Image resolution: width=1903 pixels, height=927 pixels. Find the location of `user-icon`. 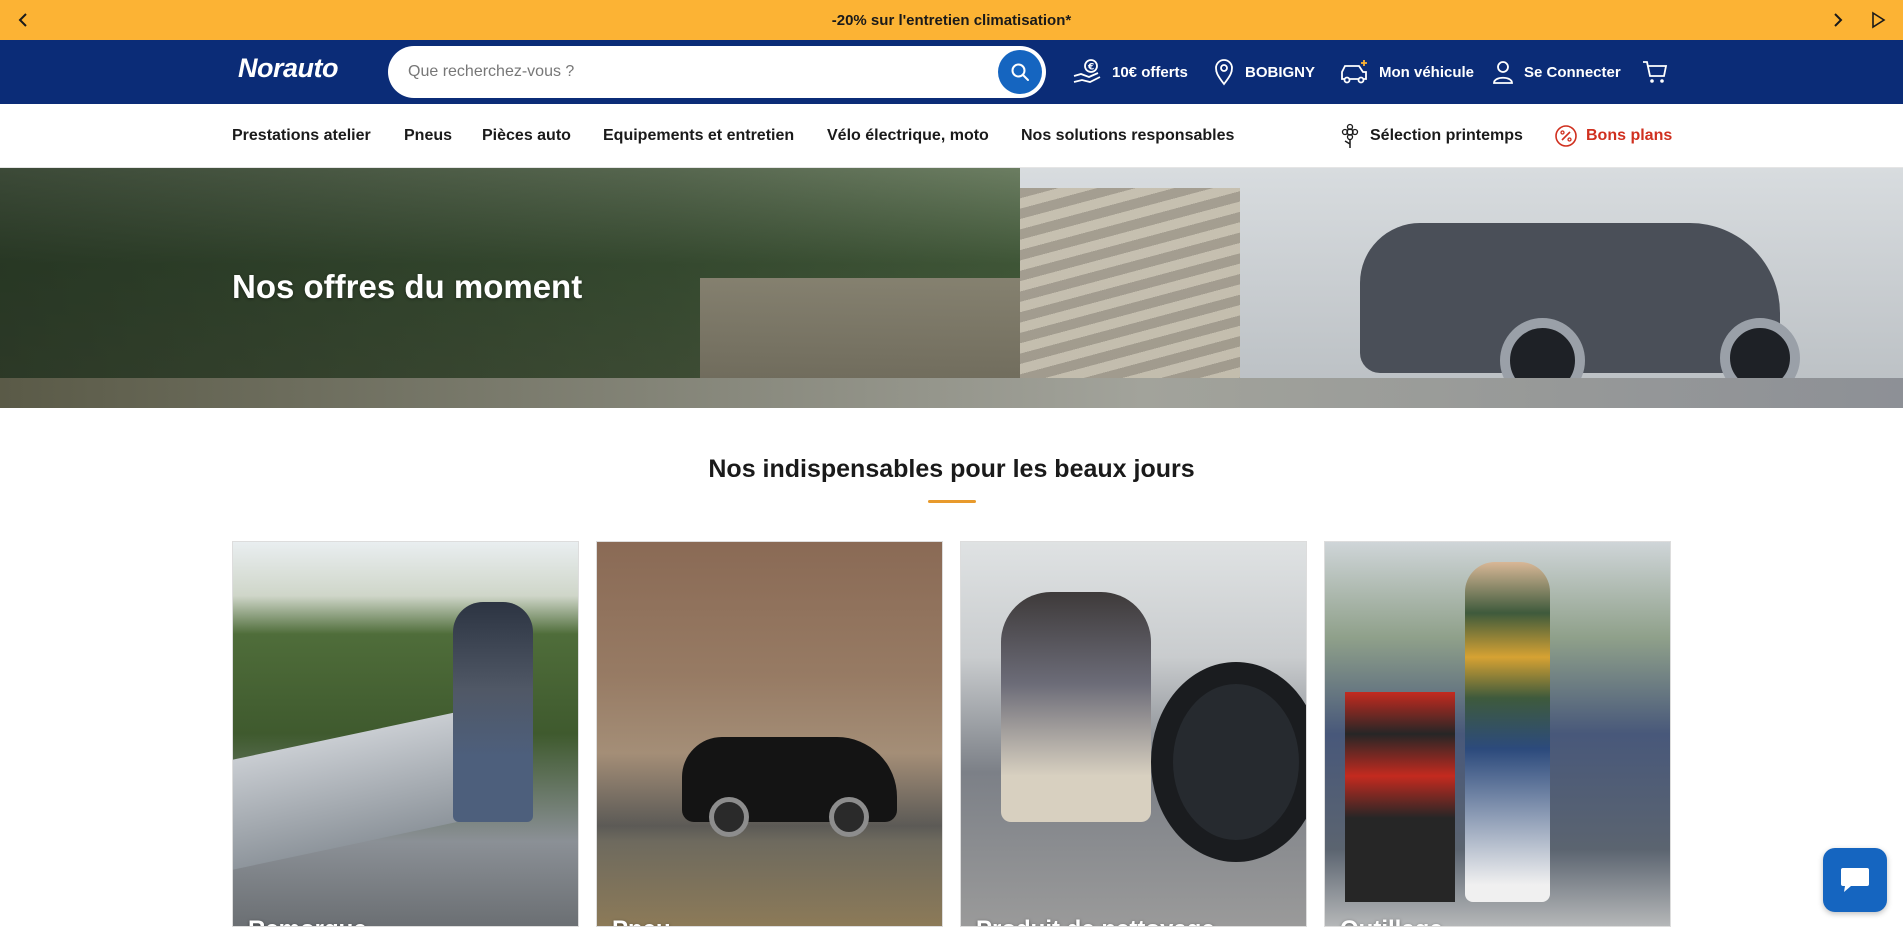

user-icon is located at coordinates (1503, 72).